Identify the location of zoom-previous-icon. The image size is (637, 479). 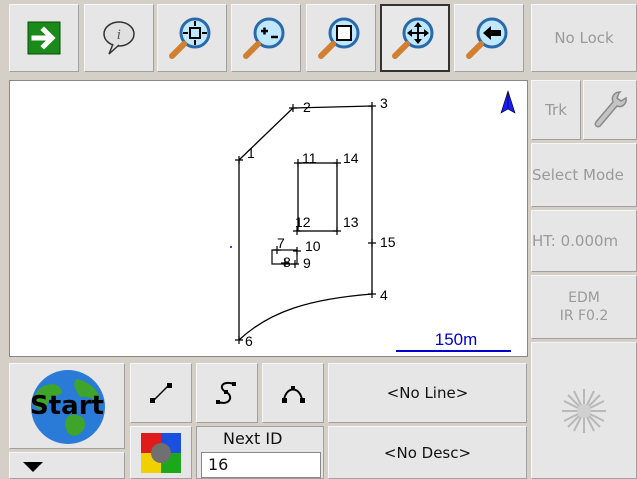
(487, 38).